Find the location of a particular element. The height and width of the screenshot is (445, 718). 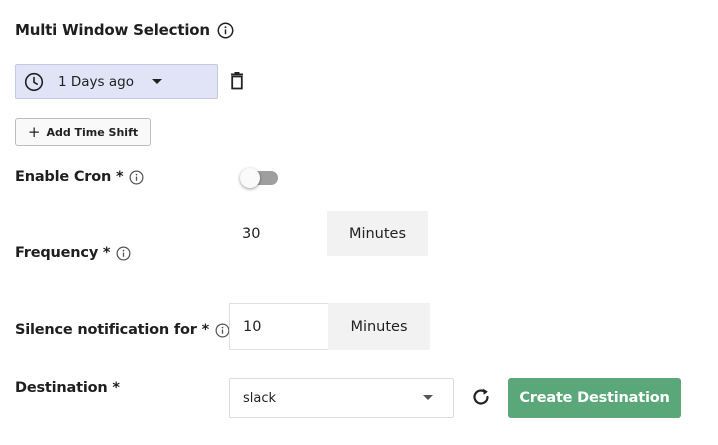

frequency-unit: Minutes is located at coordinates (377, 233).